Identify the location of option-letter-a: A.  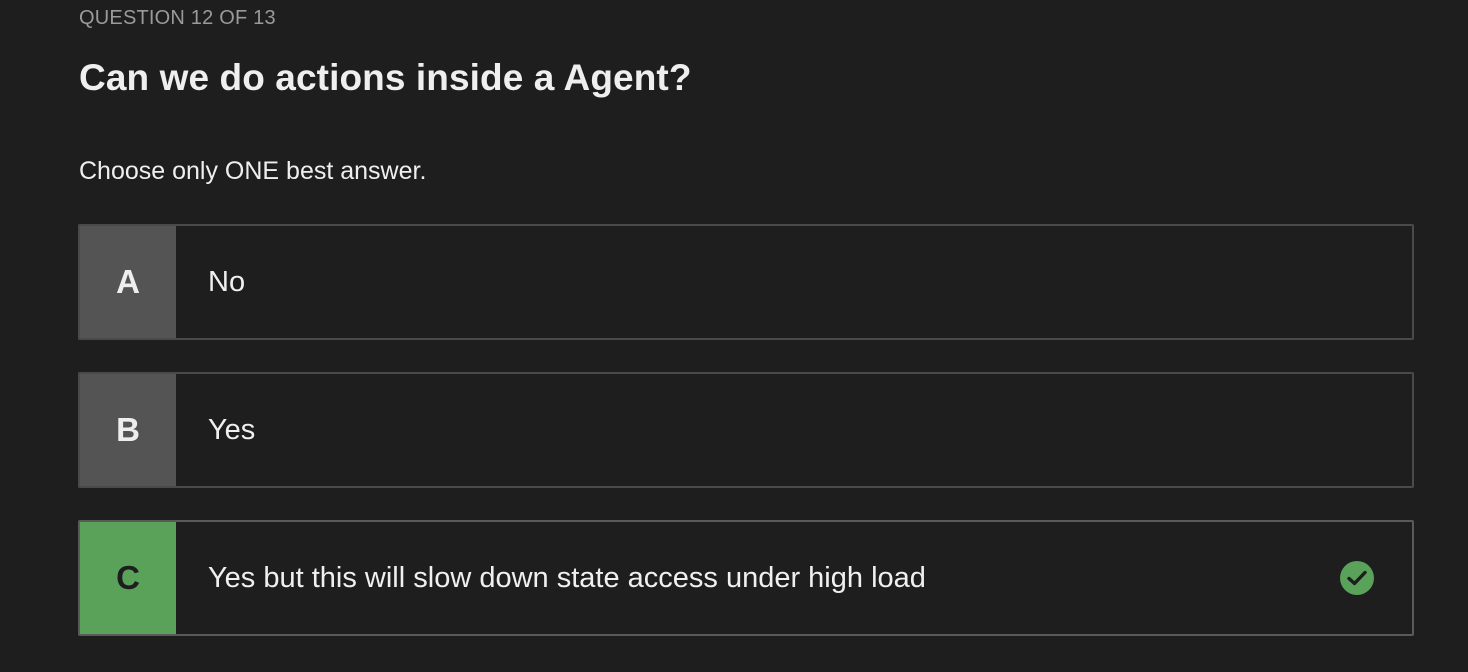
(128, 282).